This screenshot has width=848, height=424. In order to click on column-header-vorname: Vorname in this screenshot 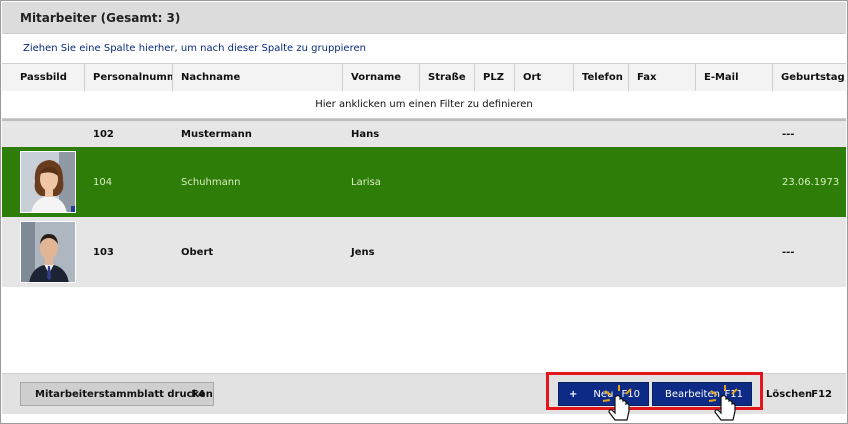, I will do `click(381, 77)`.